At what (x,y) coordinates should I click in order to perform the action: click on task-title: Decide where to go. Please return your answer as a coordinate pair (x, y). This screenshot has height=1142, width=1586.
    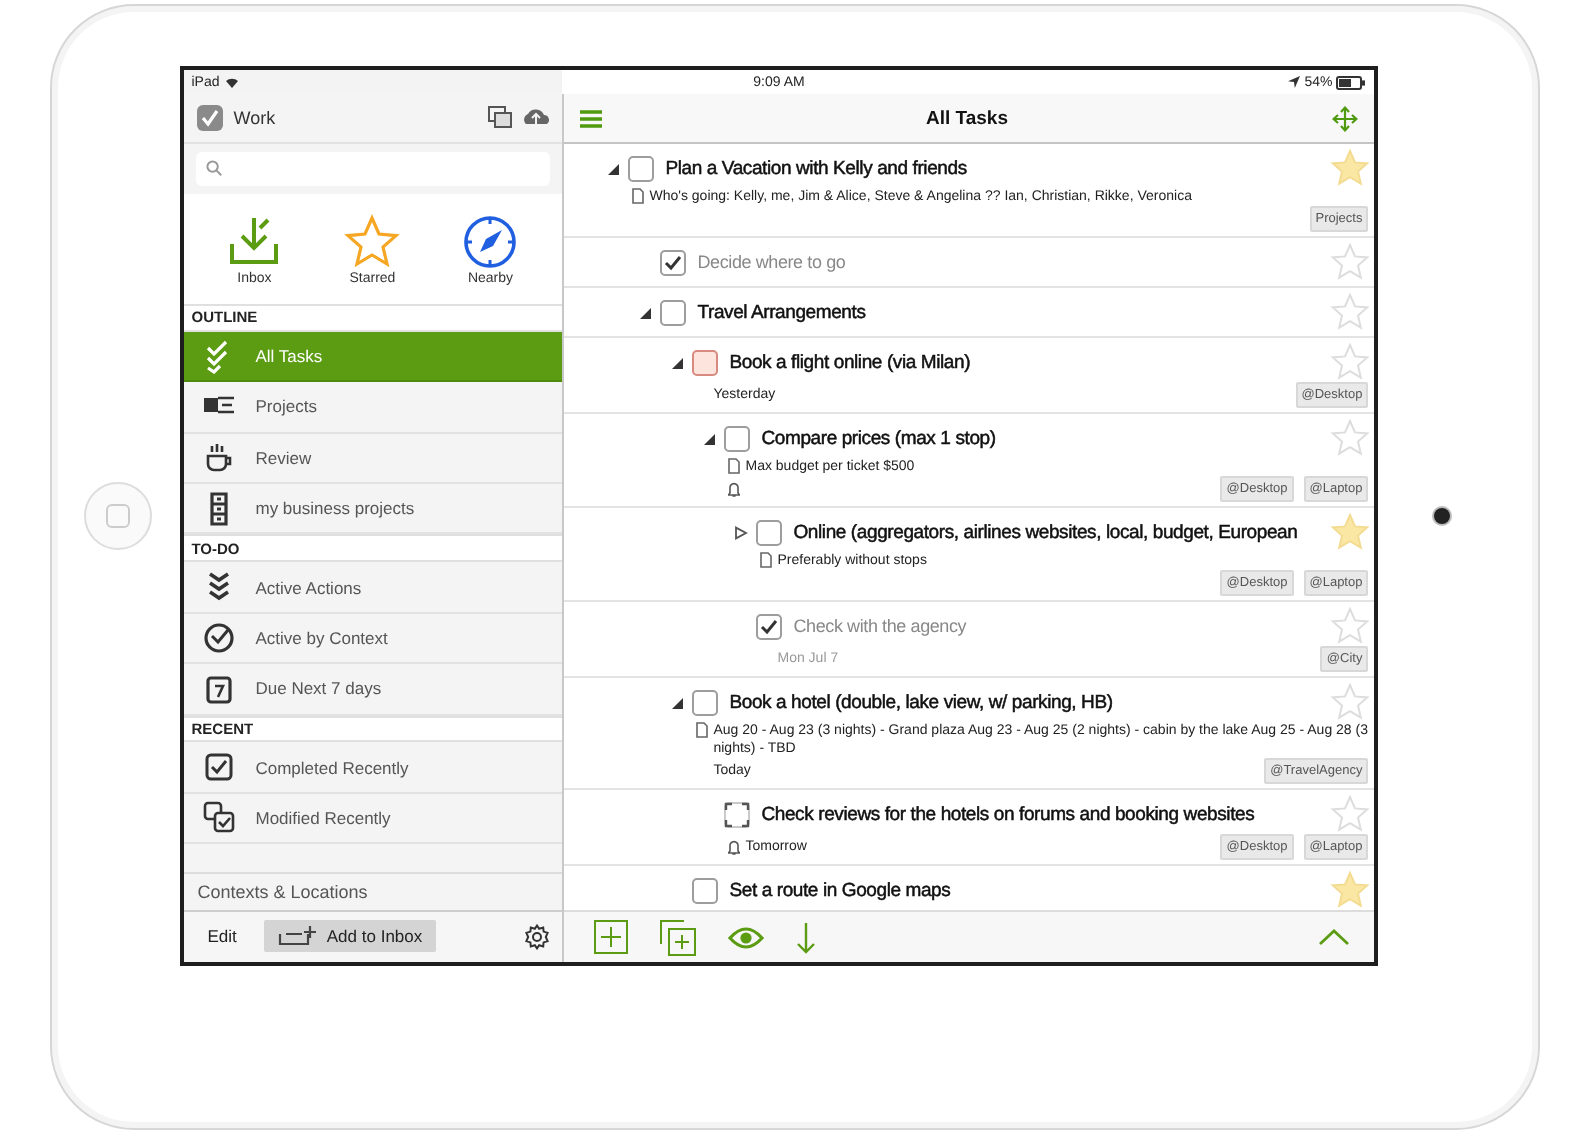
    Looking at the image, I should click on (771, 262).